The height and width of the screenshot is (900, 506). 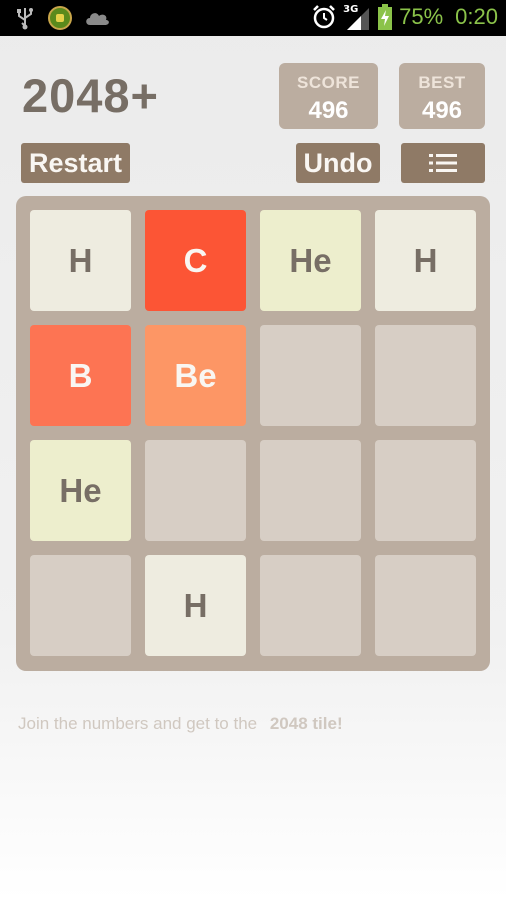 I want to click on score-value: 496, so click(x=328, y=110).